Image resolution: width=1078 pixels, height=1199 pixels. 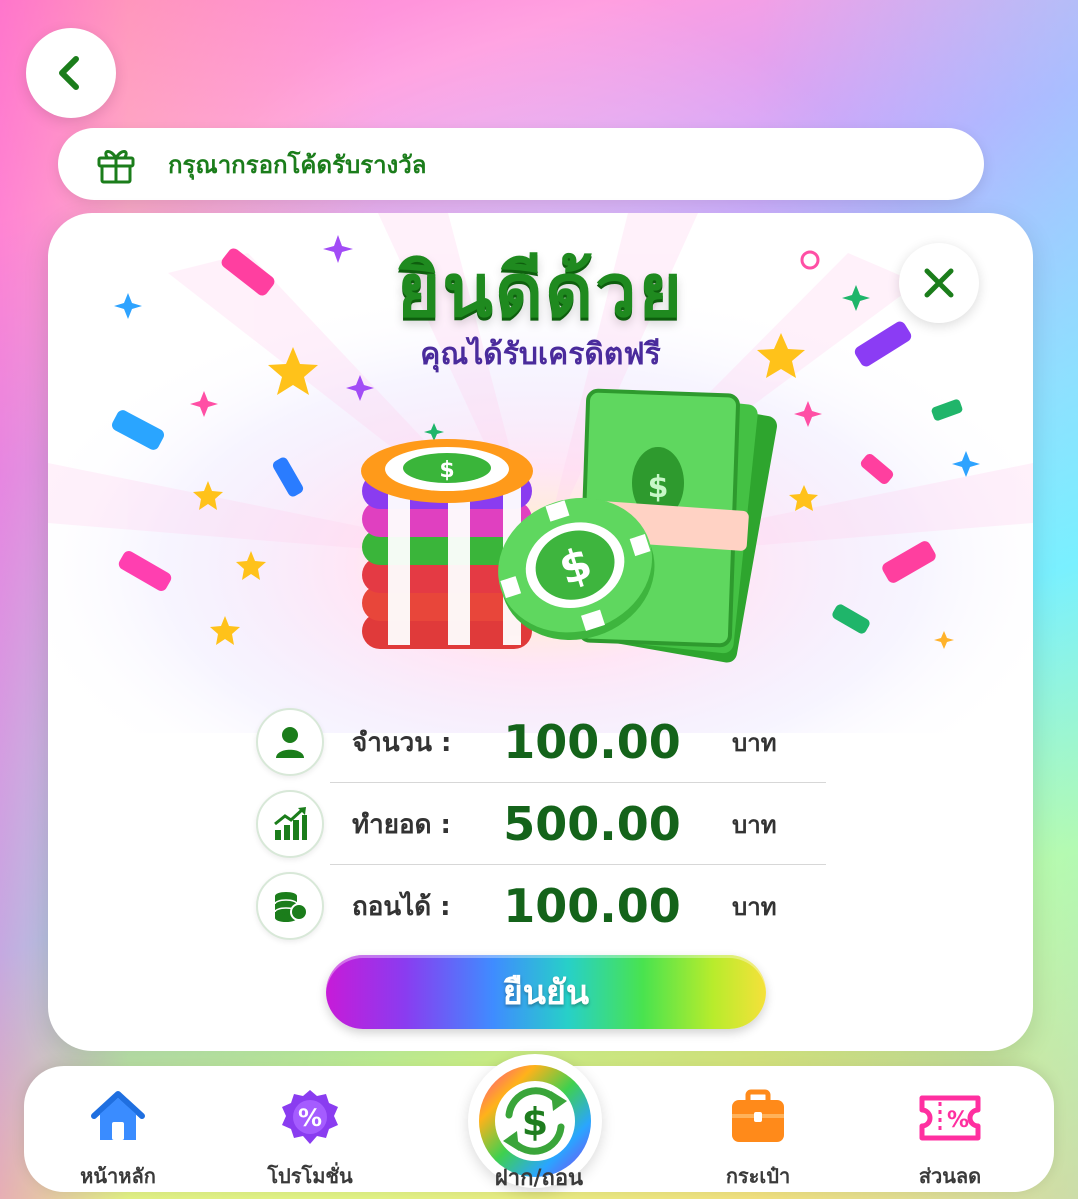 What do you see at coordinates (521, 164) in the screenshot?
I see `promo-code-input: กรุณากรอกโค้ดรับรางวัล` at bounding box center [521, 164].